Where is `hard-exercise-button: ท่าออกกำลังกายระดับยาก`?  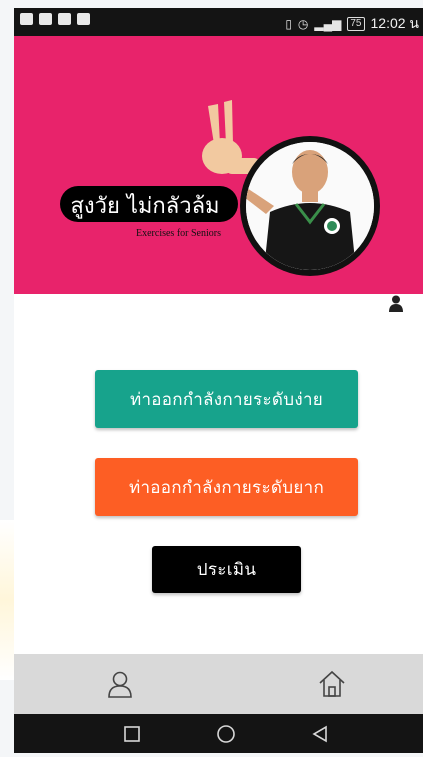 hard-exercise-button: ท่าออกกำลังกายระดับยาก is located at coordinates (226, 487).